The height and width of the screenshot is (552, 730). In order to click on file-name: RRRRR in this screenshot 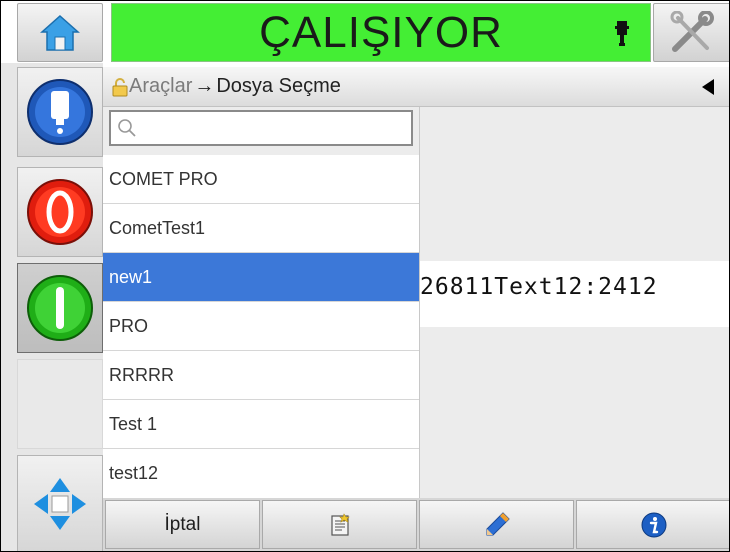, I will do `click(141, 374)`.